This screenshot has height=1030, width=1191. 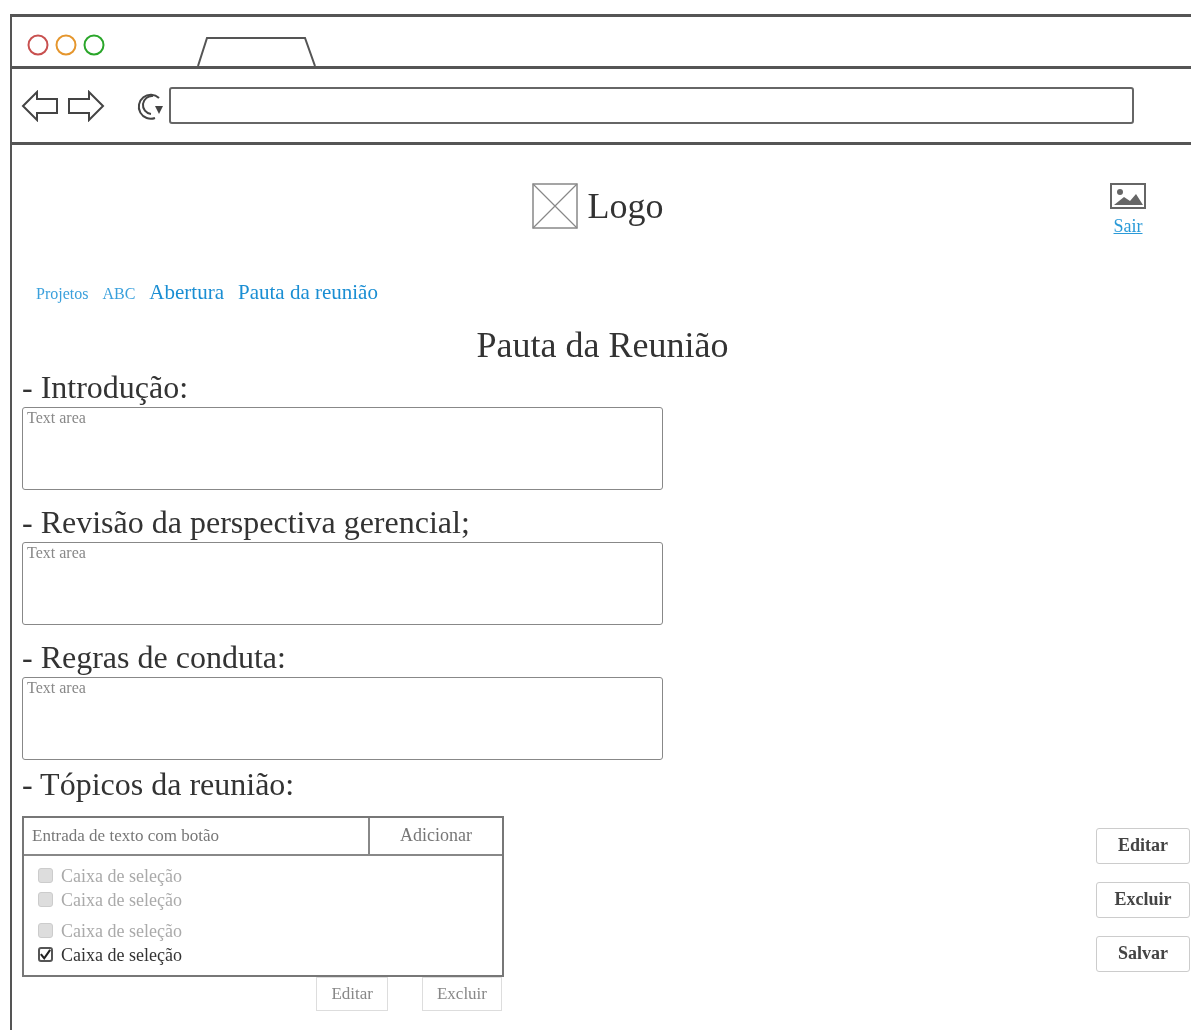 I want to click on maximize-dot-icon, so click(x=94, y=45).